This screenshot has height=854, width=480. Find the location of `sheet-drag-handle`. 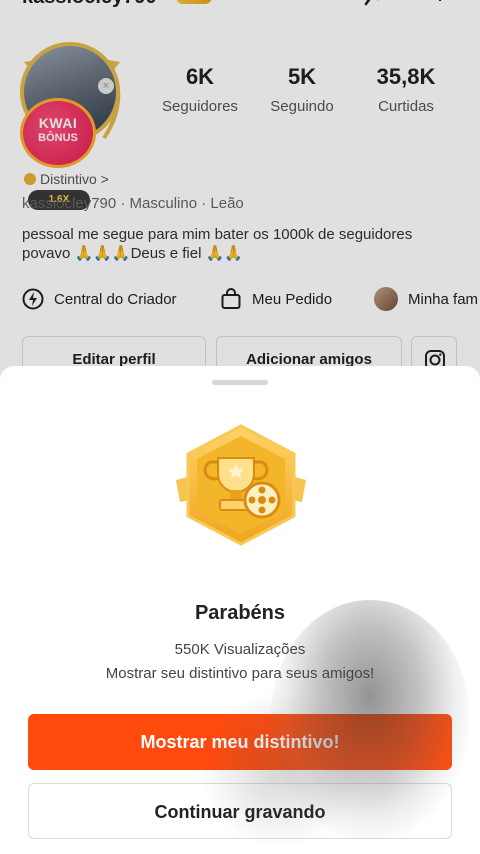

sheet-drag-handle is located at coordinates (240, 382).